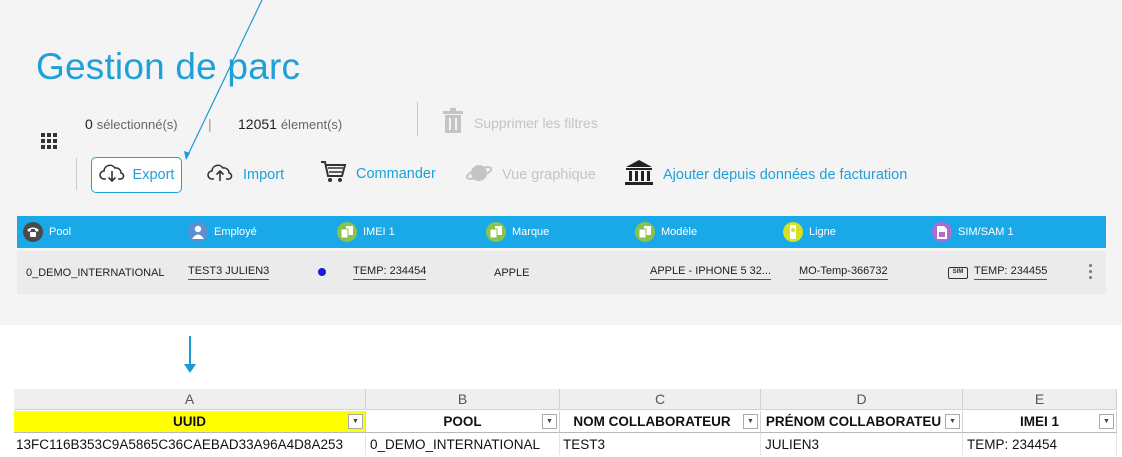 The image size is (1122, 457). Describe the element at coordinates (660, 444) in the screenshot. I see `sheet-cell-nom: TEST3` at that location.